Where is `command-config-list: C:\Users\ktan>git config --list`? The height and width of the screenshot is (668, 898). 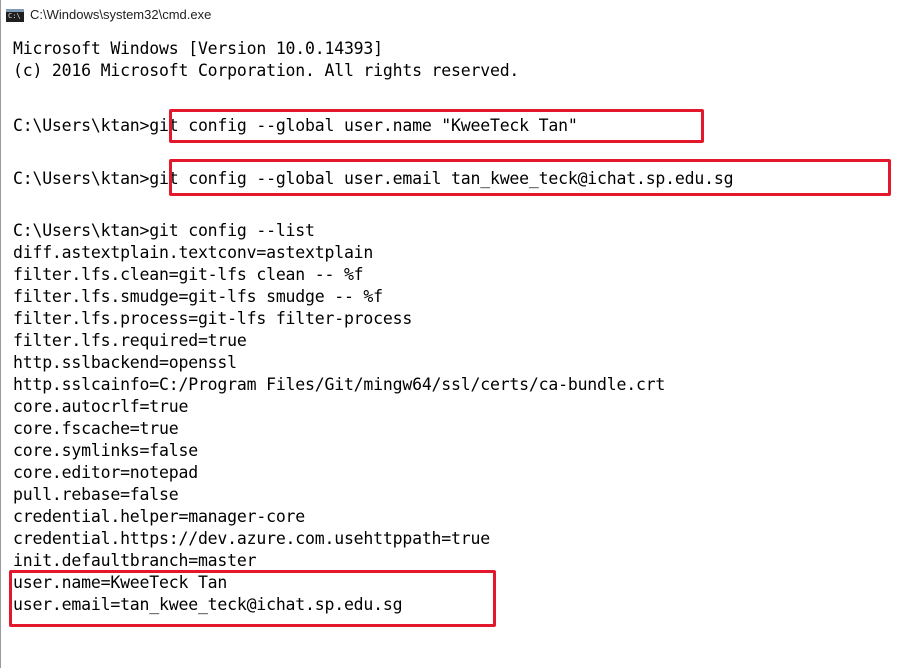
command-config-list: C:\Users\ktan>git config --list is located at coordinates (164, 230).